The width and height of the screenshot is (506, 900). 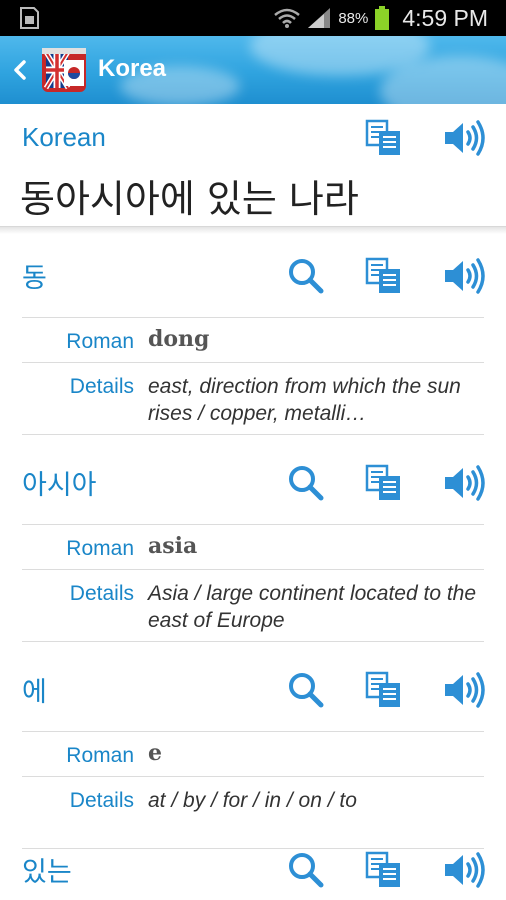 What do you see at coordinates (34, 692) in the screenshot?
I see `word-text: 에` at bounding box center [34, 692].